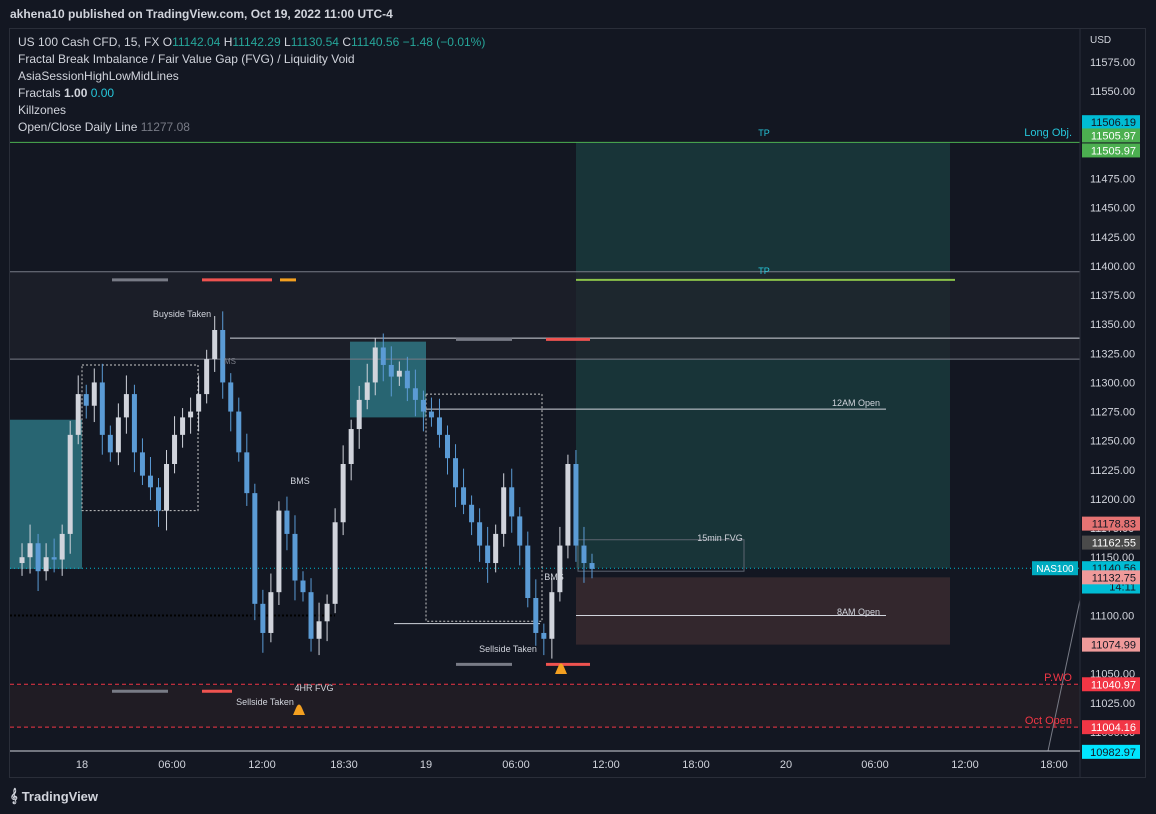 The width and height of the screenshot is (1156, 814). I want to click on indicator-asia: AsiaSessionHighLowMidLines, so click(251, 76).